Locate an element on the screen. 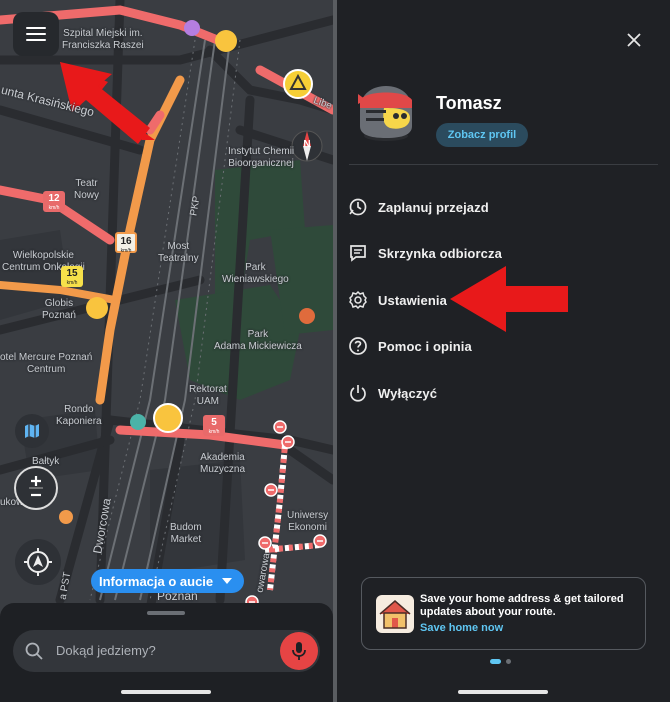  power-icon is located at coordinates (358, 393).